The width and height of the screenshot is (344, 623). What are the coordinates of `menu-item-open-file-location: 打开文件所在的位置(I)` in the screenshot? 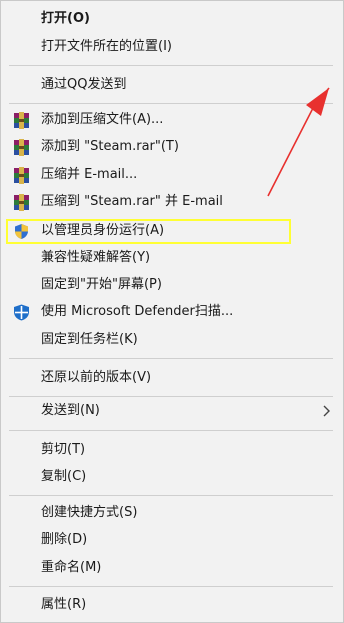 It's located at (166, 47).